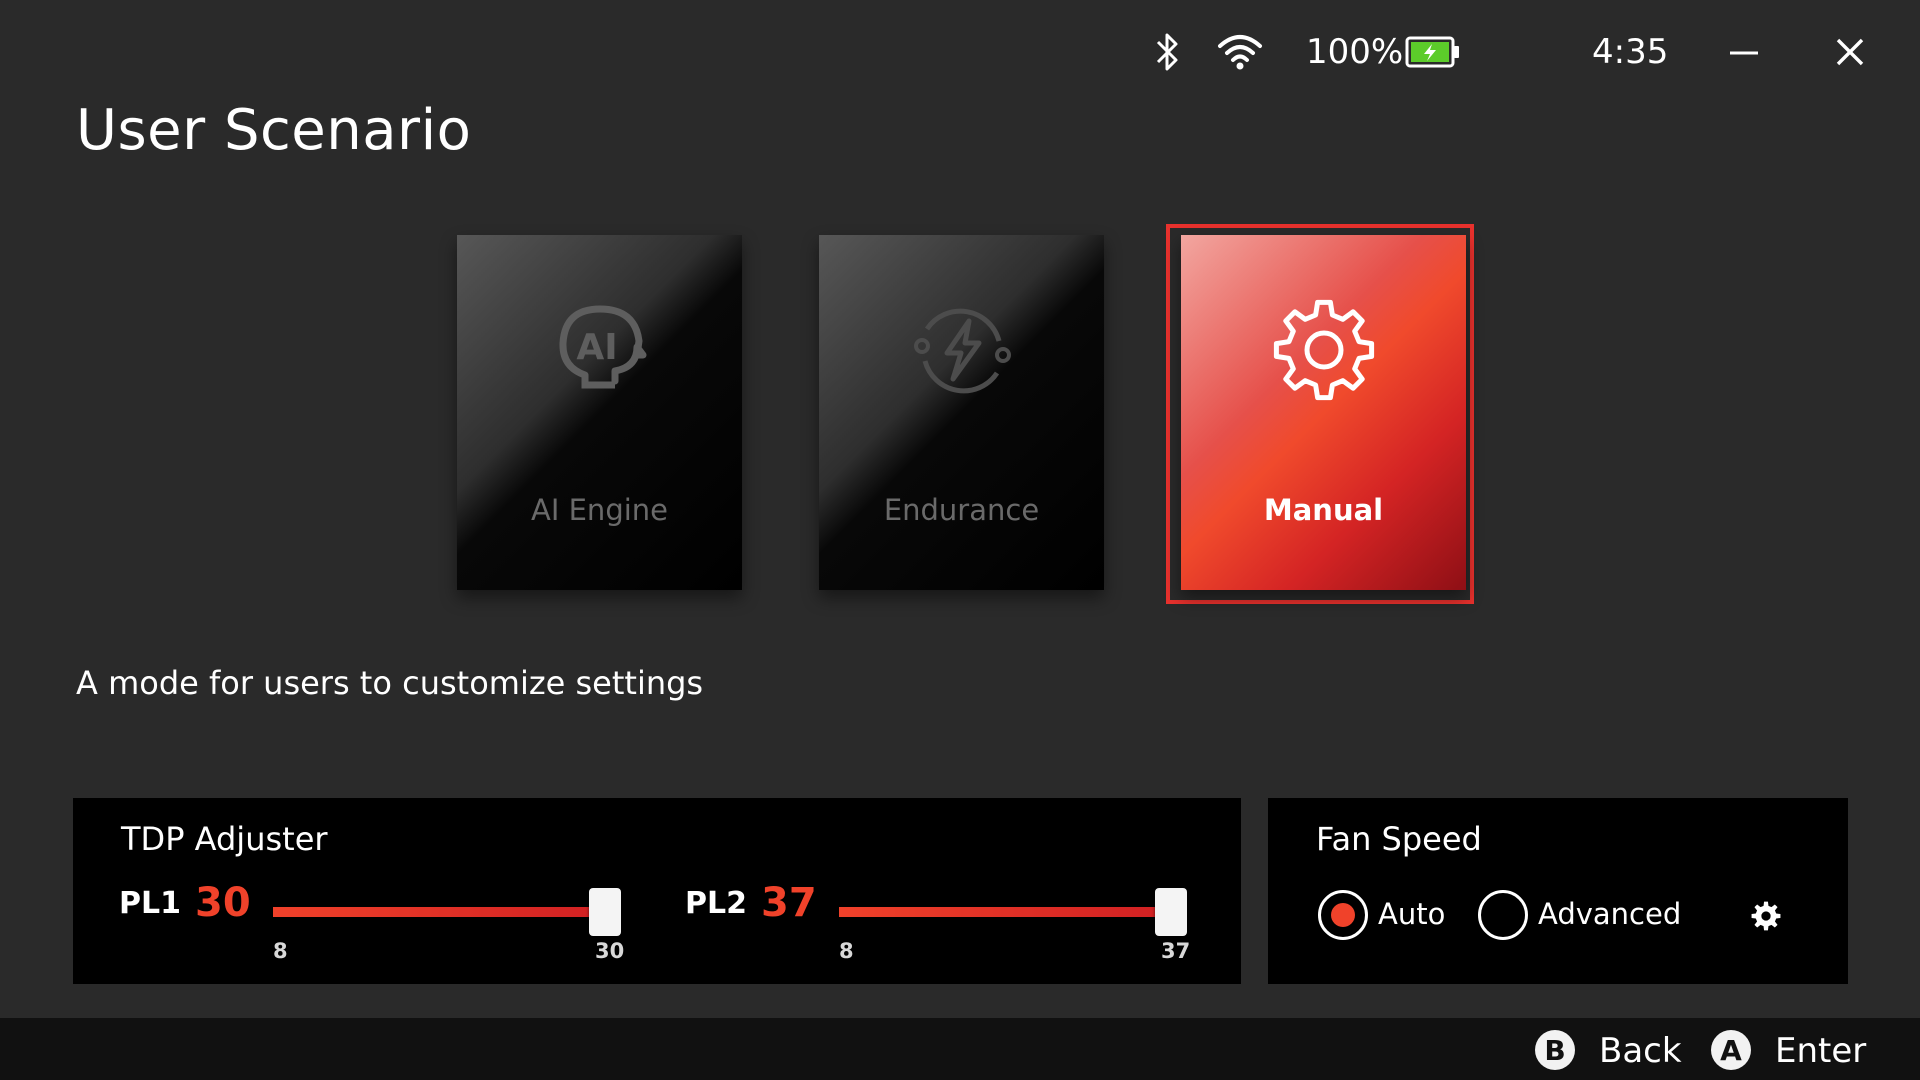 Image resolution: width=1920 pixels, height=1080 pixels. What do you see at coordinates (960, 1049) in the screenshot?
I see `footer-bar: B Back A Enter` at bounding box center [960, 1049].